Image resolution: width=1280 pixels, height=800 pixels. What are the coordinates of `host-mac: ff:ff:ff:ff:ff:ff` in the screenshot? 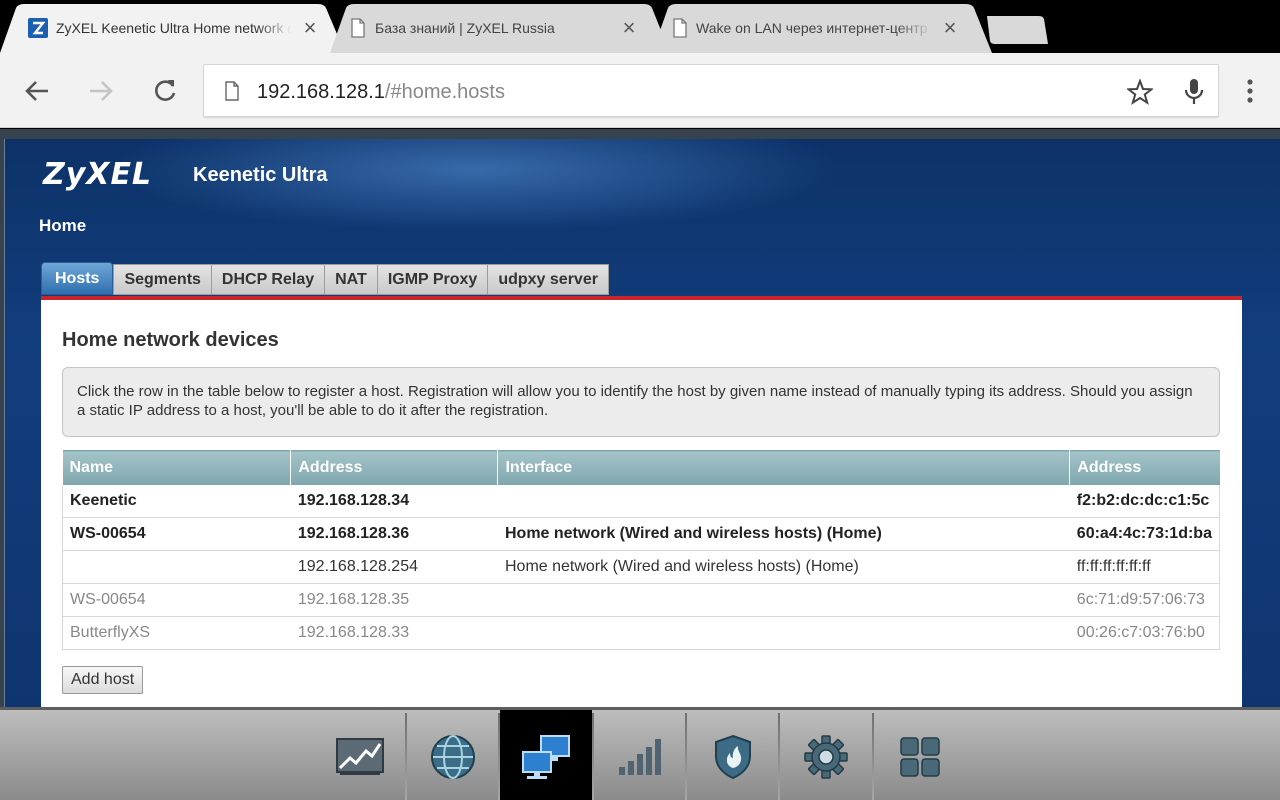 It's located at (1144, 567).